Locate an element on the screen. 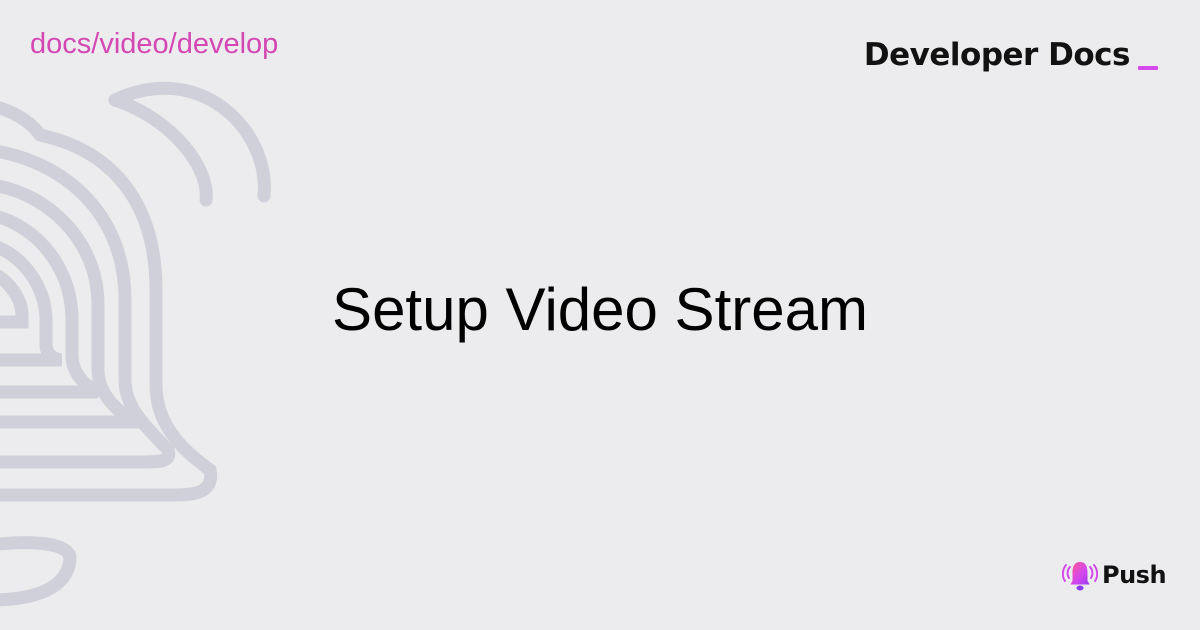 This screenshot has width=1200, height=630. page-title: Setup Video Stream is located at coordinates (600, 309).